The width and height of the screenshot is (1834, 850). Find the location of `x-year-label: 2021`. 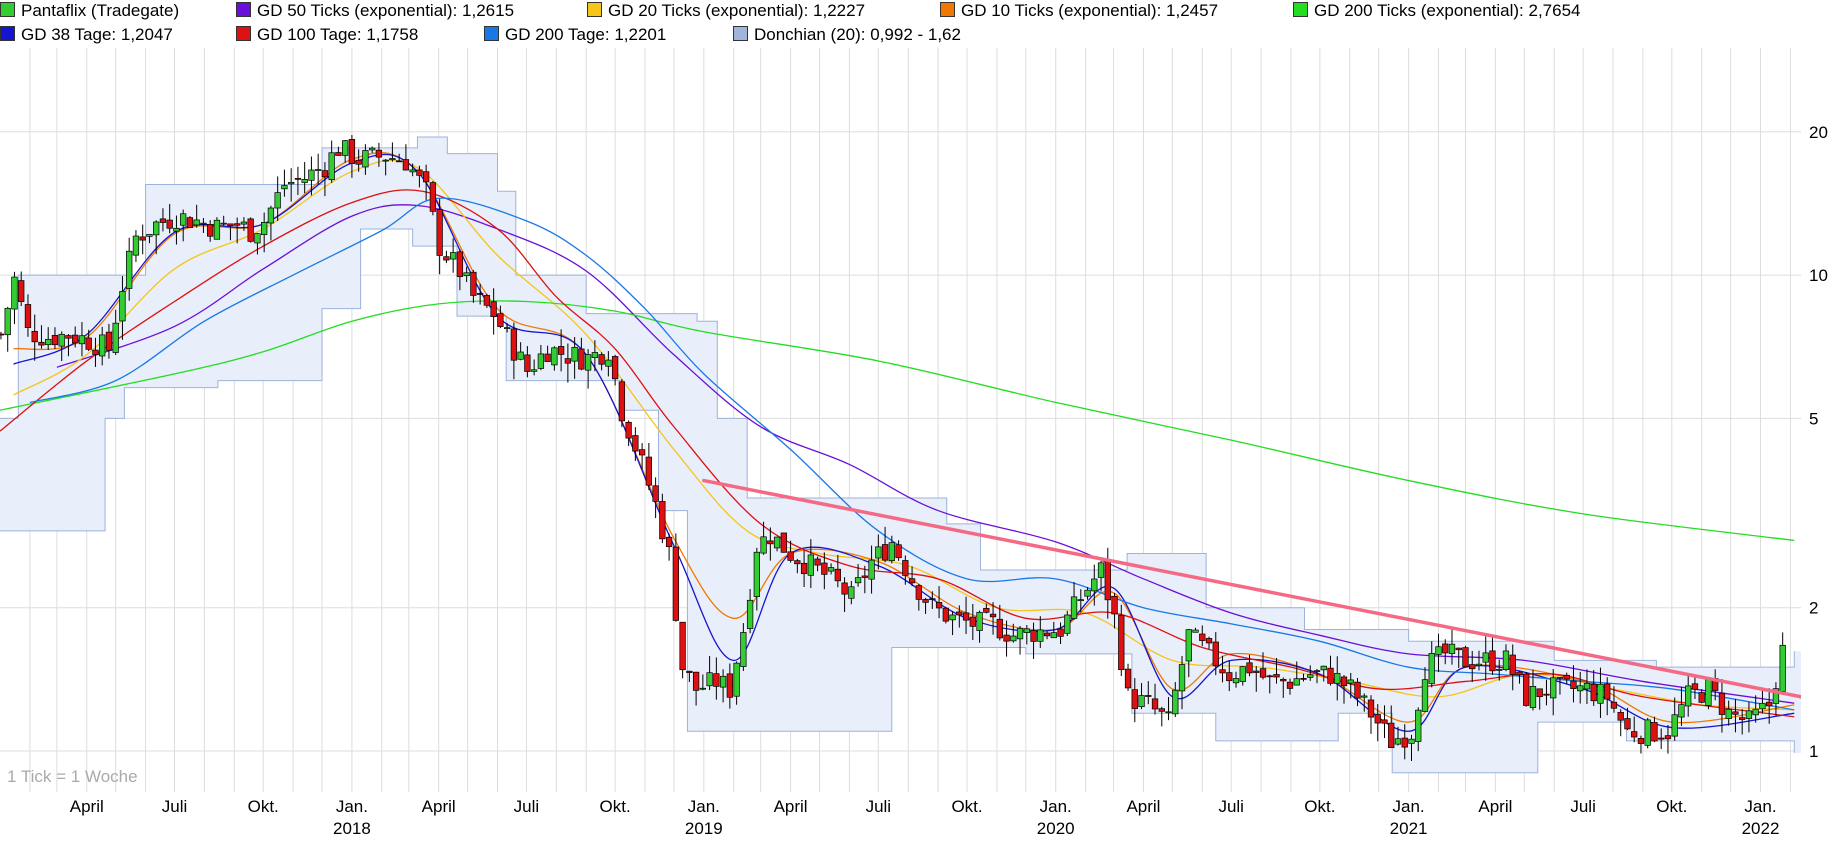

x-year-label: 2021 is located at coordinates (1409, 828).